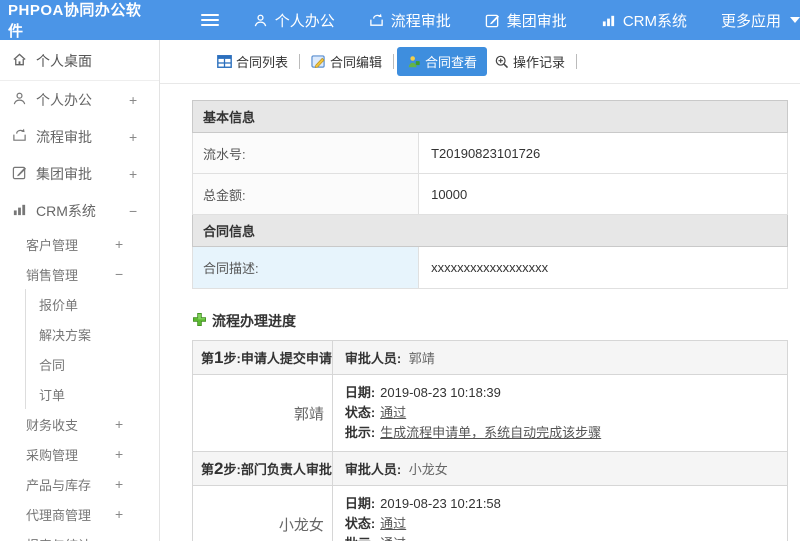 This screenshot has width=800, height=541. Describe the element at coordinates (560, 357) in the screenshot. I see `approver-cell: 审批人员: 郭靖` at that location.